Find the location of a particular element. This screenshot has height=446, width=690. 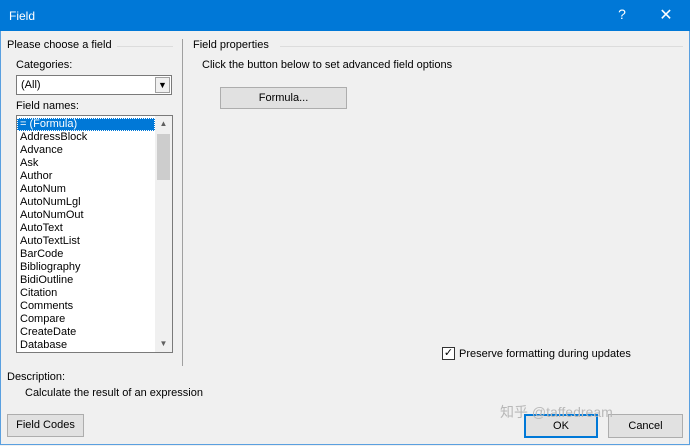

list-item: Author is located at coordinates (86, 176).